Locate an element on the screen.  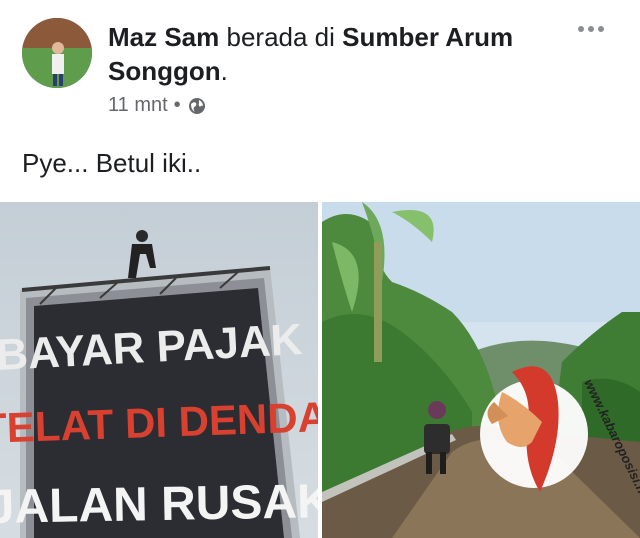
globe-icon is located at coordinates (196, 105).